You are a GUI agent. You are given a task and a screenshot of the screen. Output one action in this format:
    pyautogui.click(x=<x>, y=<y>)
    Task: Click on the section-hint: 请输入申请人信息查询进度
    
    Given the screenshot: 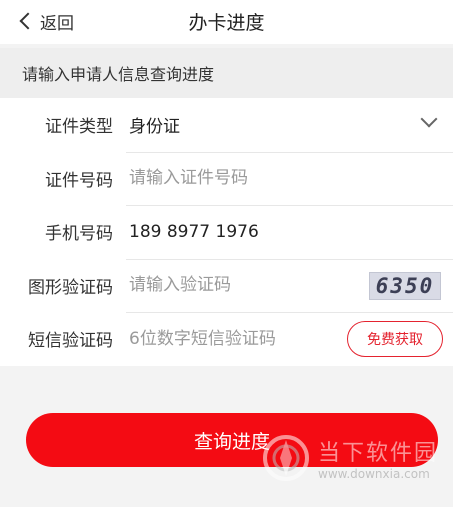 What is the action you would take?
    pyautogui.click(x=226, y=73)
    